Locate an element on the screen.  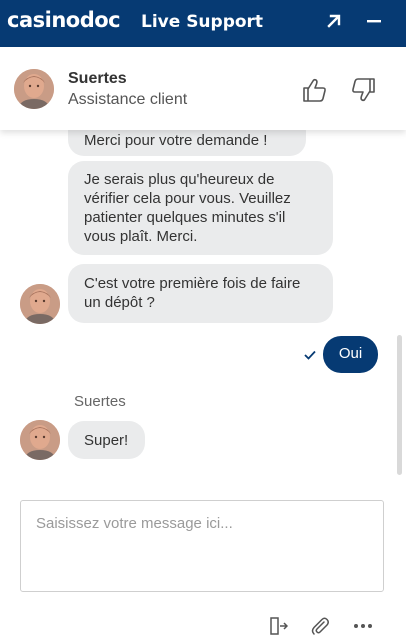
exit-door-icon is located at coordinates (278, 628).